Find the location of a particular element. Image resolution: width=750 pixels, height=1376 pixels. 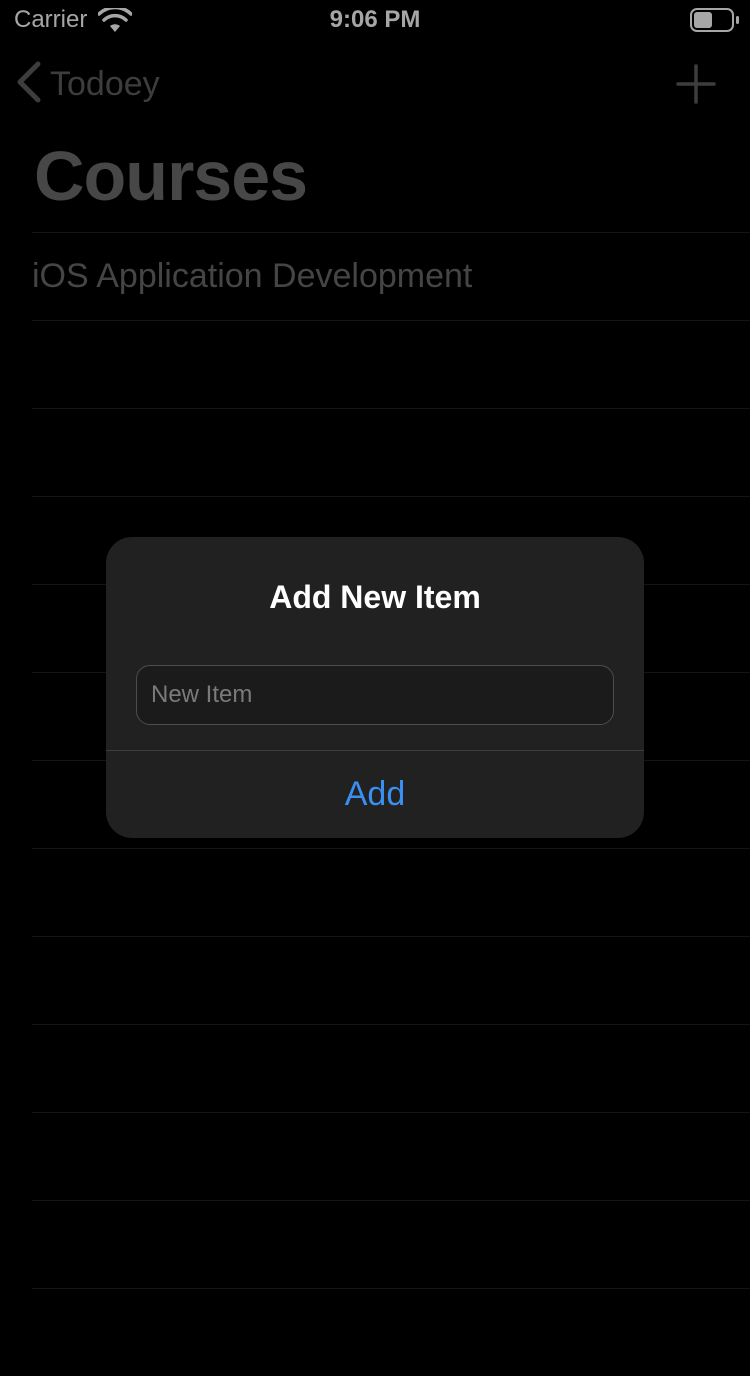

new-item-field is located at coordinates (375, 695).